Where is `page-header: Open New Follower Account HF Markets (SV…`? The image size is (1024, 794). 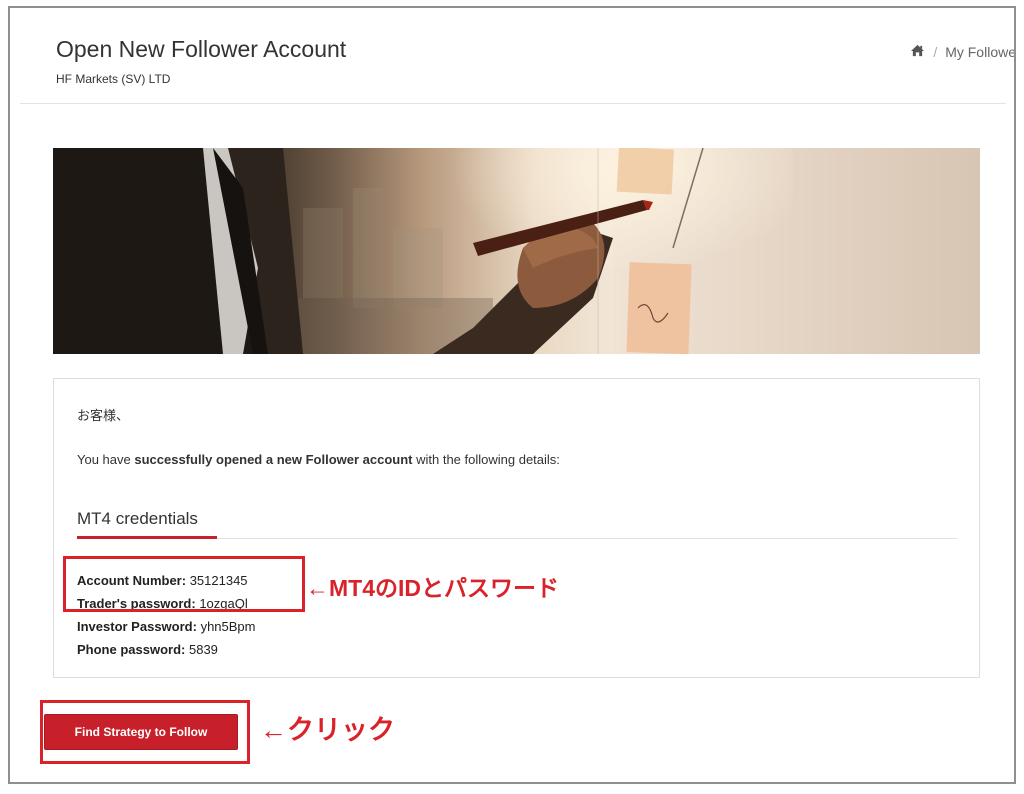
page-header: Open New Follower Account HF Markets (SV… is located at coordinates (517, 56).